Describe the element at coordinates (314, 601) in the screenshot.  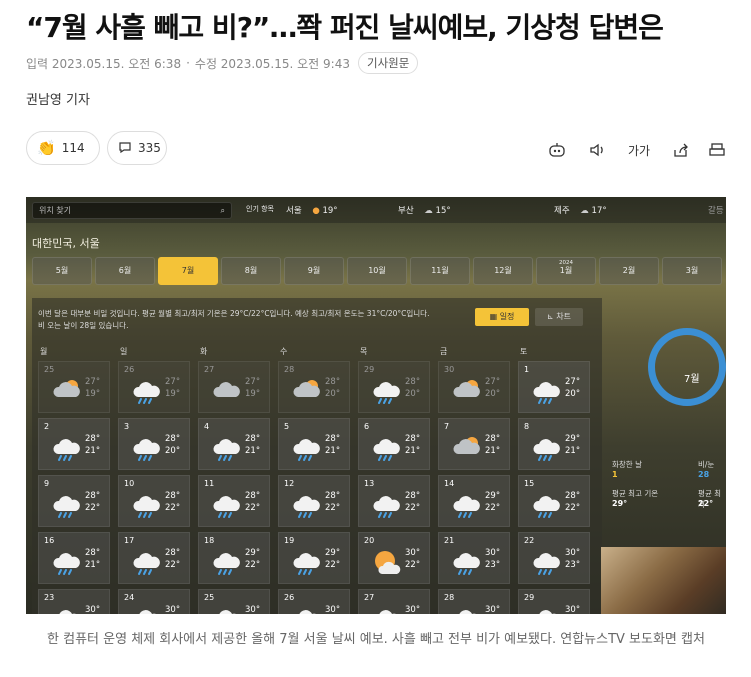
I see `forecast-day-cell: 26 30°` at that location.